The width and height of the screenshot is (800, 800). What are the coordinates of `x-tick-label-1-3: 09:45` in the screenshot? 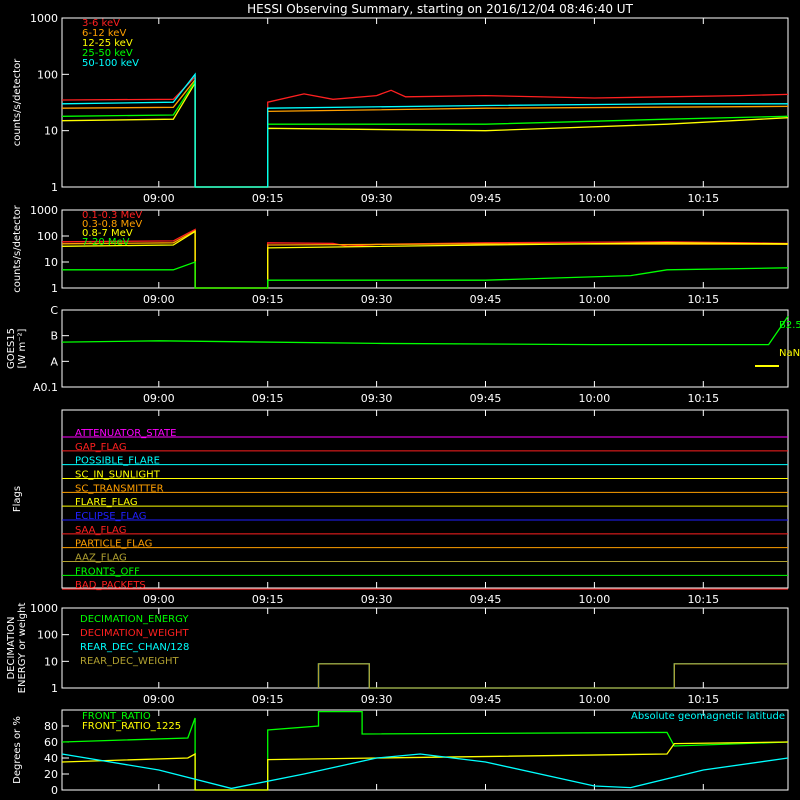 It's located at (486, 299).